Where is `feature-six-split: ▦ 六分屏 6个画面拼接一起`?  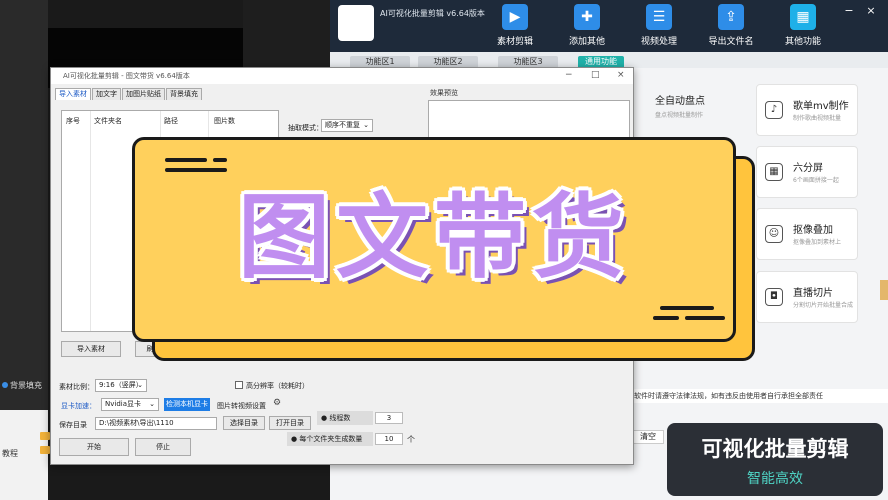 feature-six-split: ▦ 六分屏 6个画面拼接一起 is located at coordinates (807, 172).